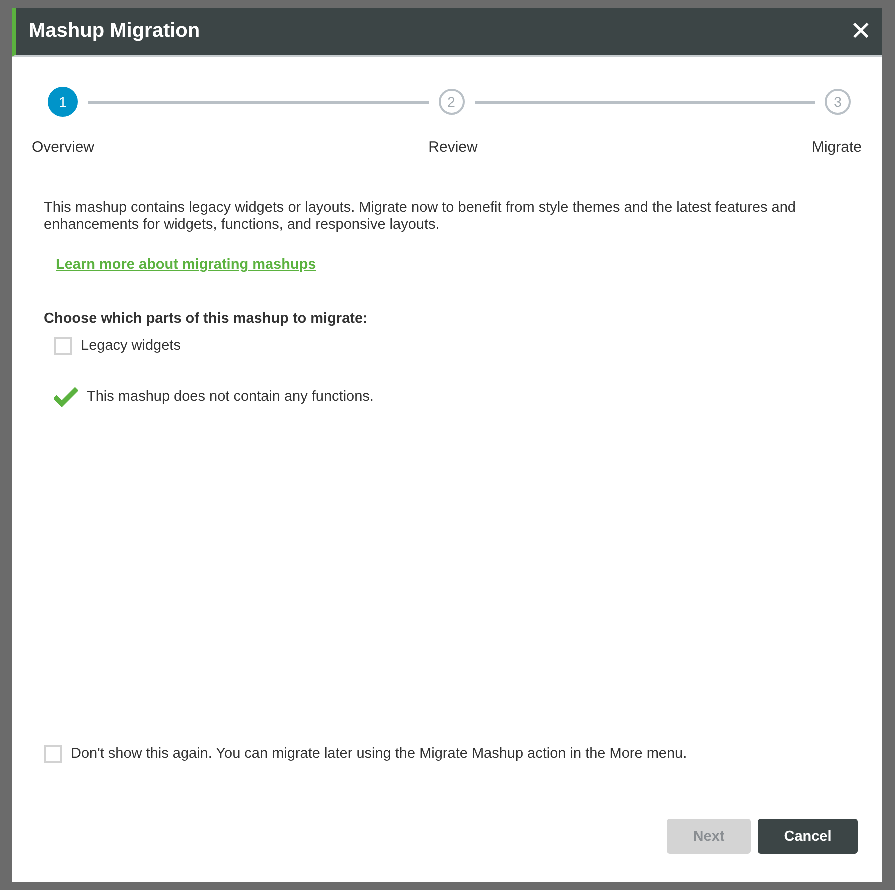 The height and width of the screenshot is (890, 895). What do you see at coordinates (420, 217) in the screenshot?
I see `intro-text: This mashup contains legacy widgets or layouts. Migrate now to benefit from style themes and the latest features and enhancements for widgets, functions, and responsive layouts.` at bounding box center [420, 217].